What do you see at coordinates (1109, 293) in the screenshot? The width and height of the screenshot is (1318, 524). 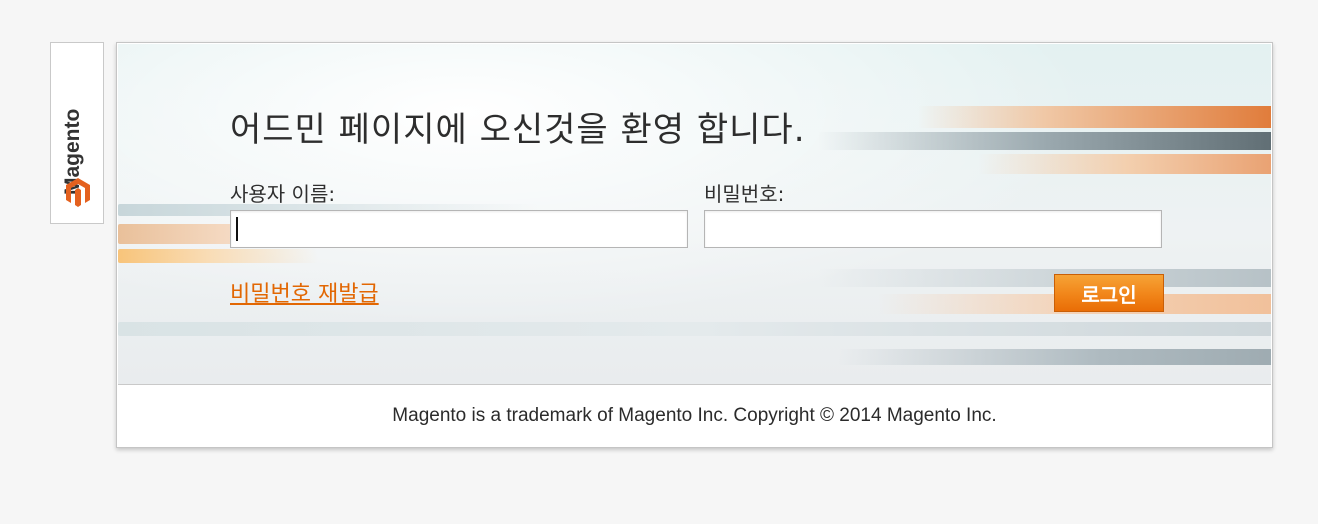 I see `login-button: 로그인` at bounding box center [1109, 293].